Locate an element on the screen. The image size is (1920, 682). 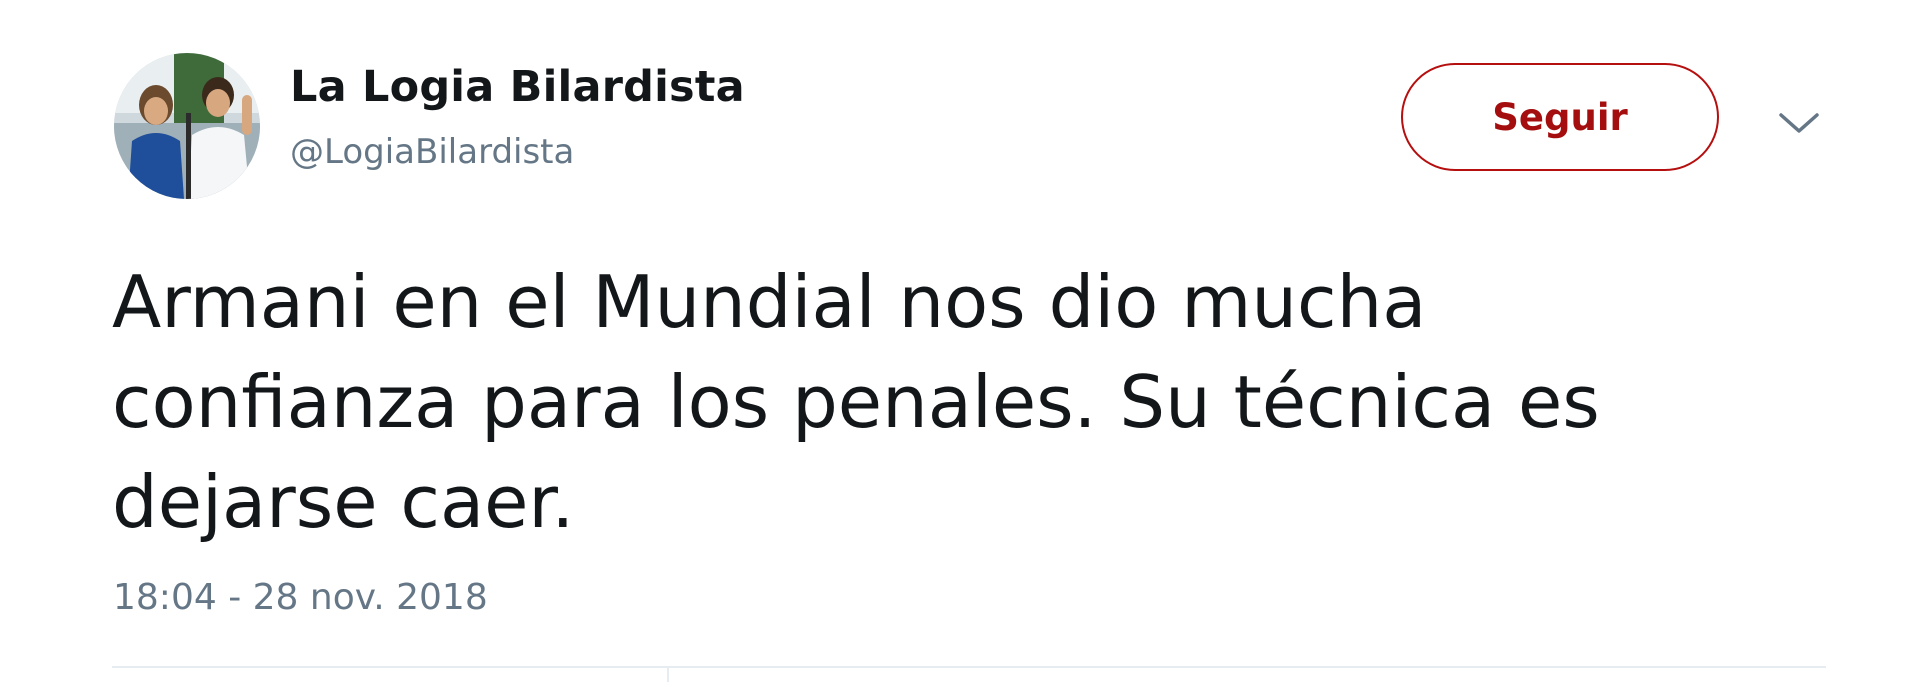
avatar-photo is located at coordinates (187, 126).